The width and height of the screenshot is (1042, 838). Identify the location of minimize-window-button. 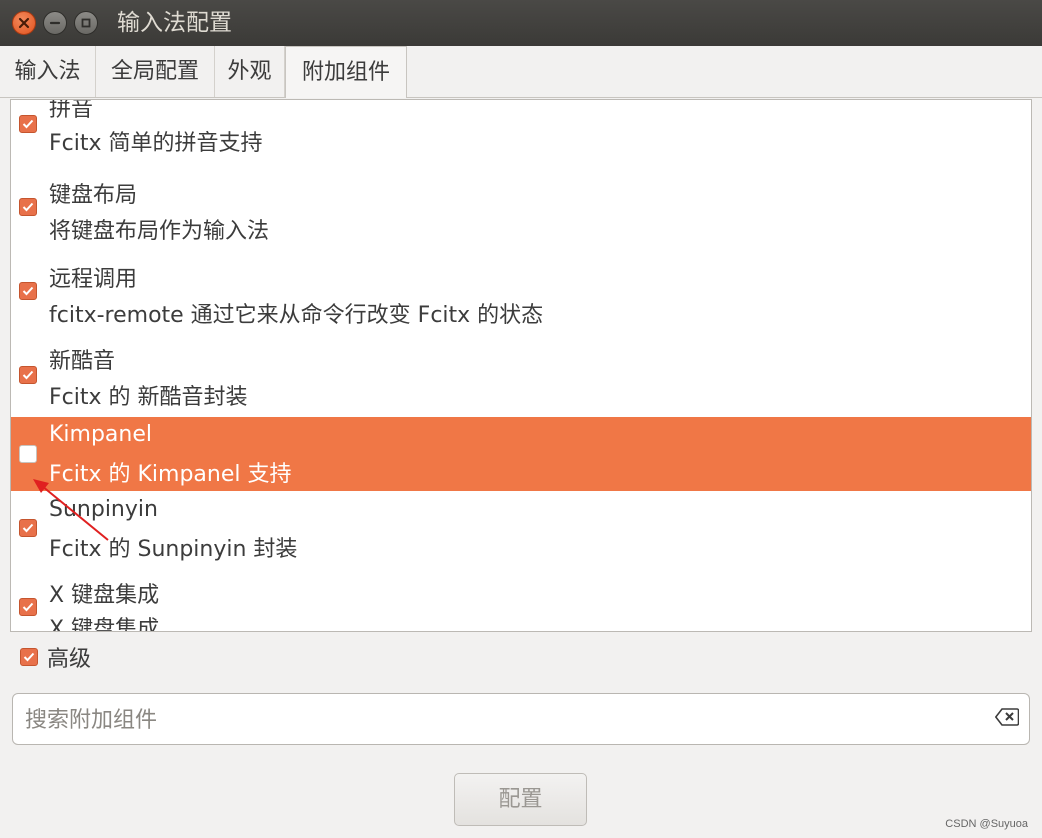
(55, 23).